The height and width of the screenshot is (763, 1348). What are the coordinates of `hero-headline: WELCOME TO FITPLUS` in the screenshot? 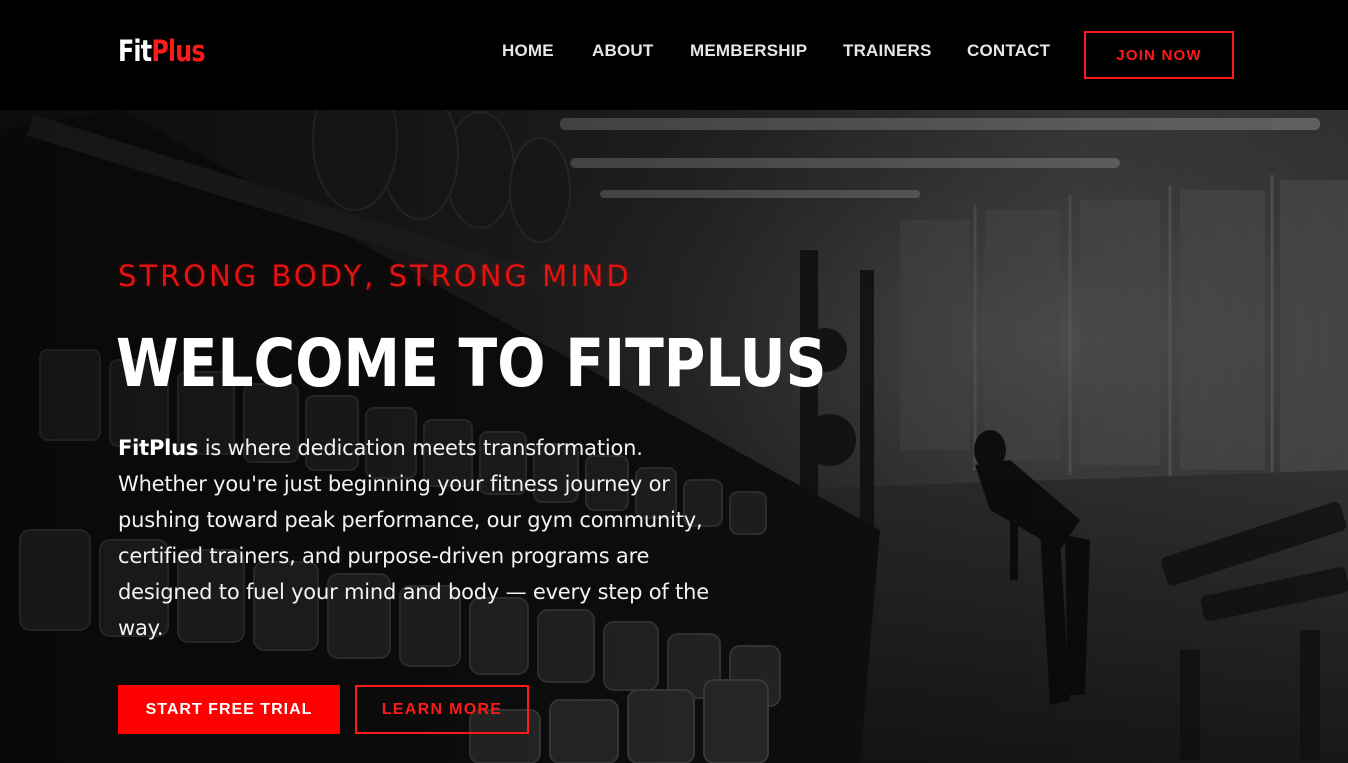 It's located at (471, 363).